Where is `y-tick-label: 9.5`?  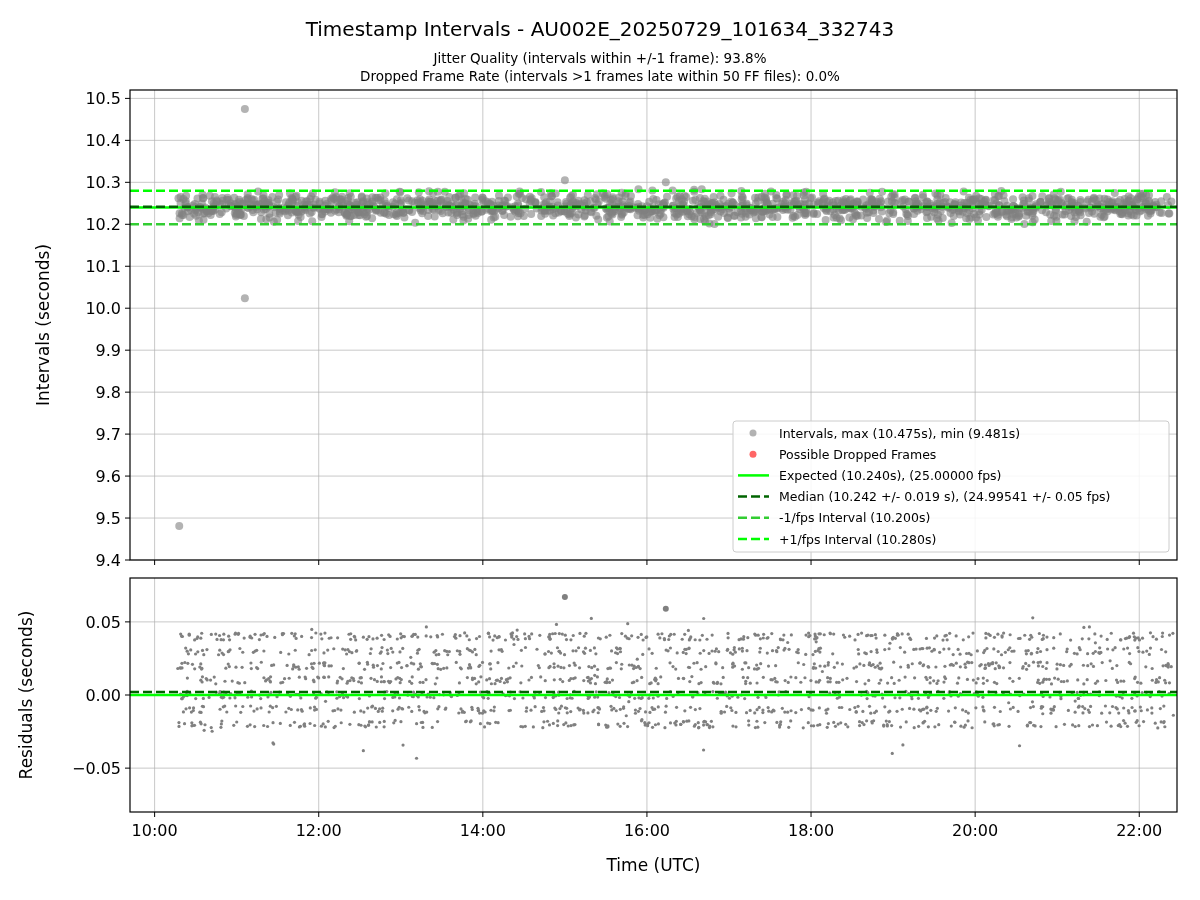
y-tick-label: 9.5 is located at coordinates (108, 519).